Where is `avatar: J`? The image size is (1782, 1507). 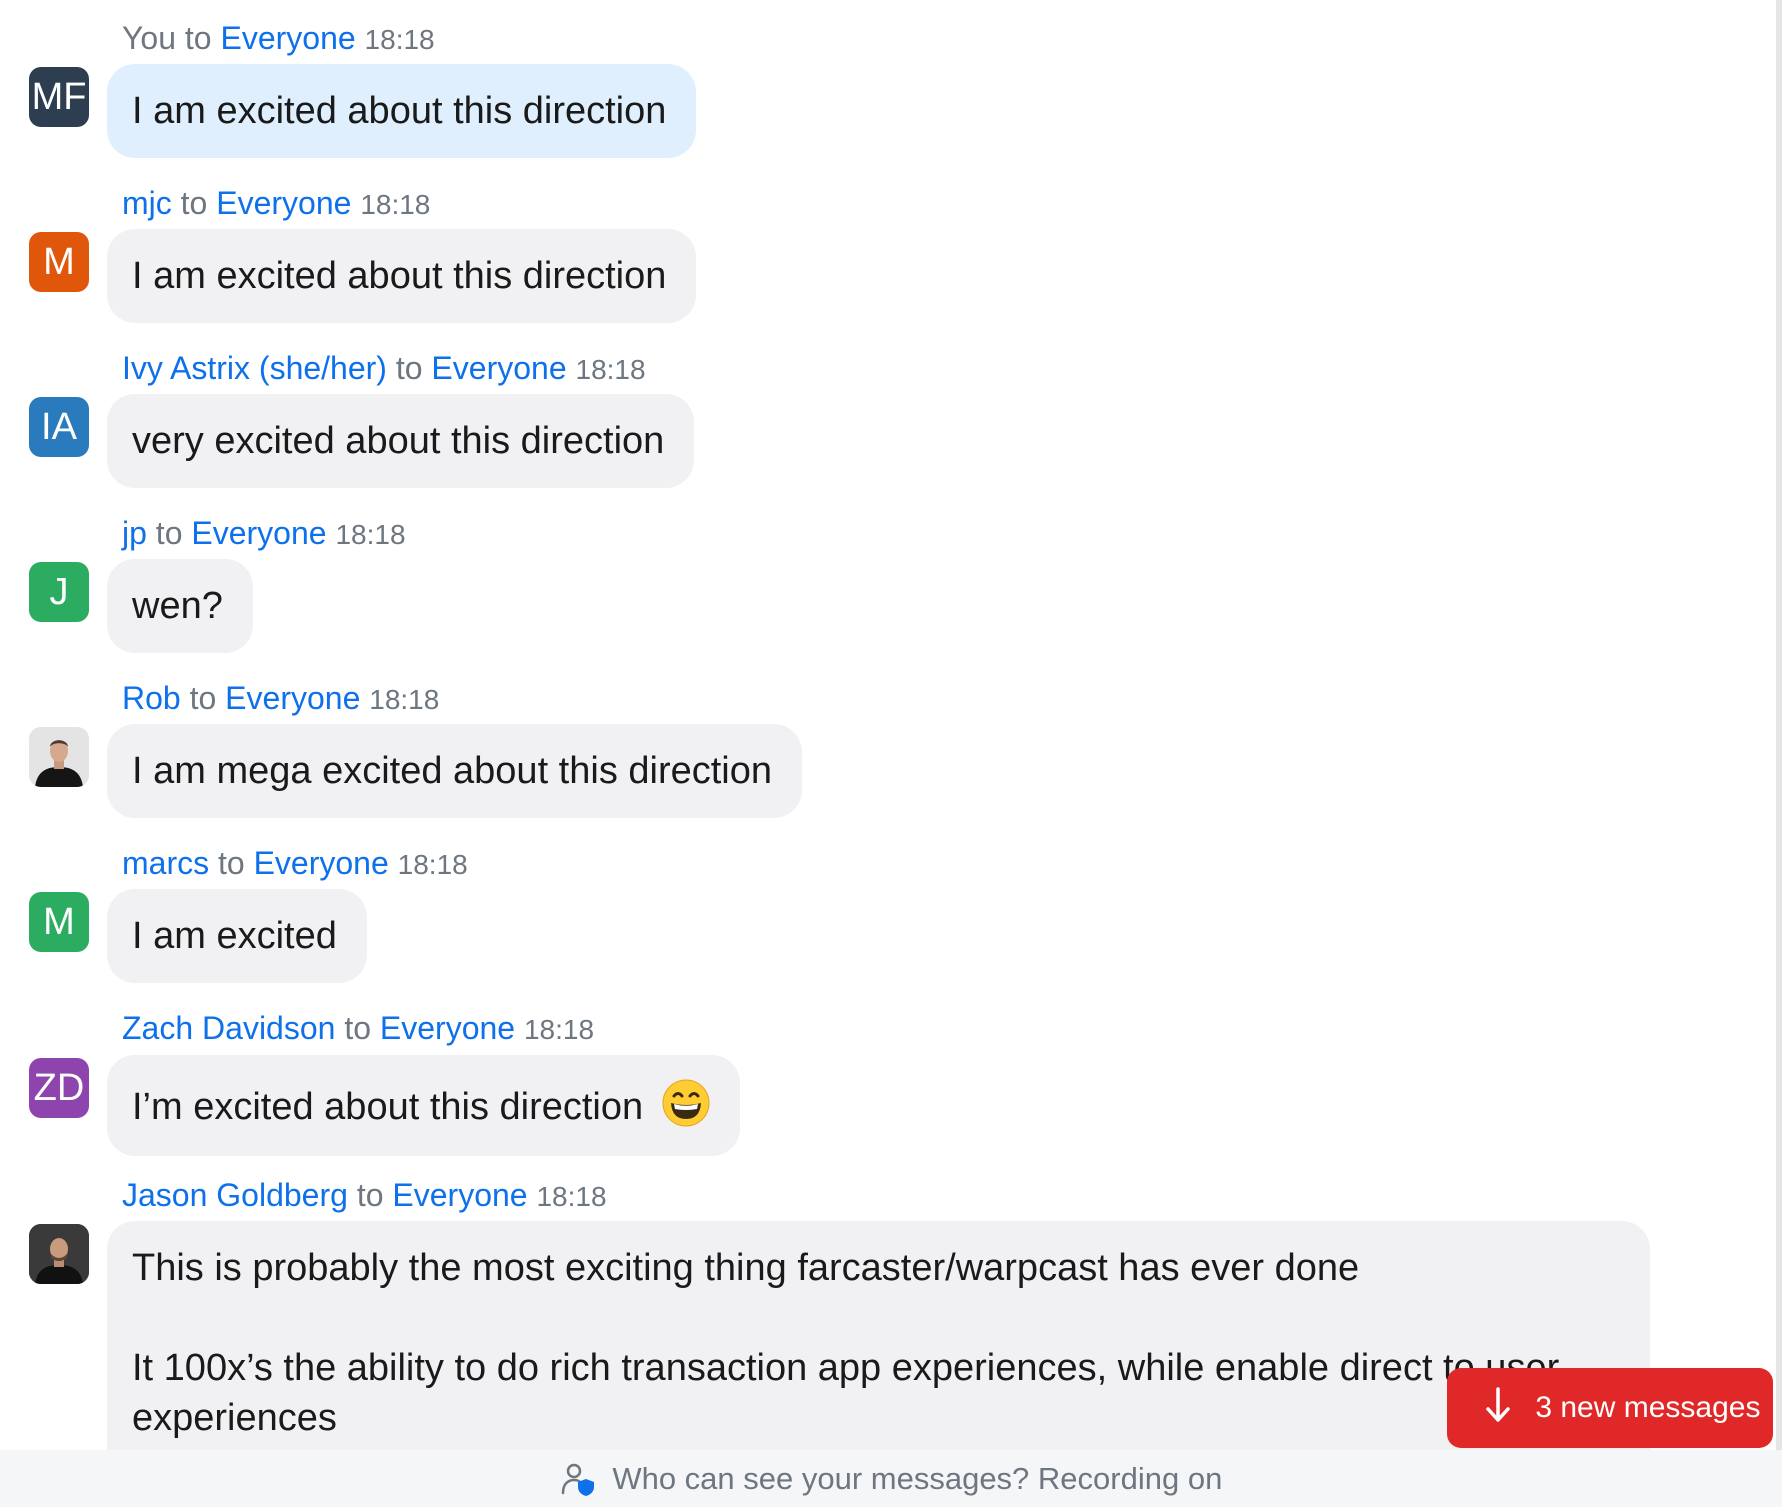
avatar: J is located at coordinates (59, 592).